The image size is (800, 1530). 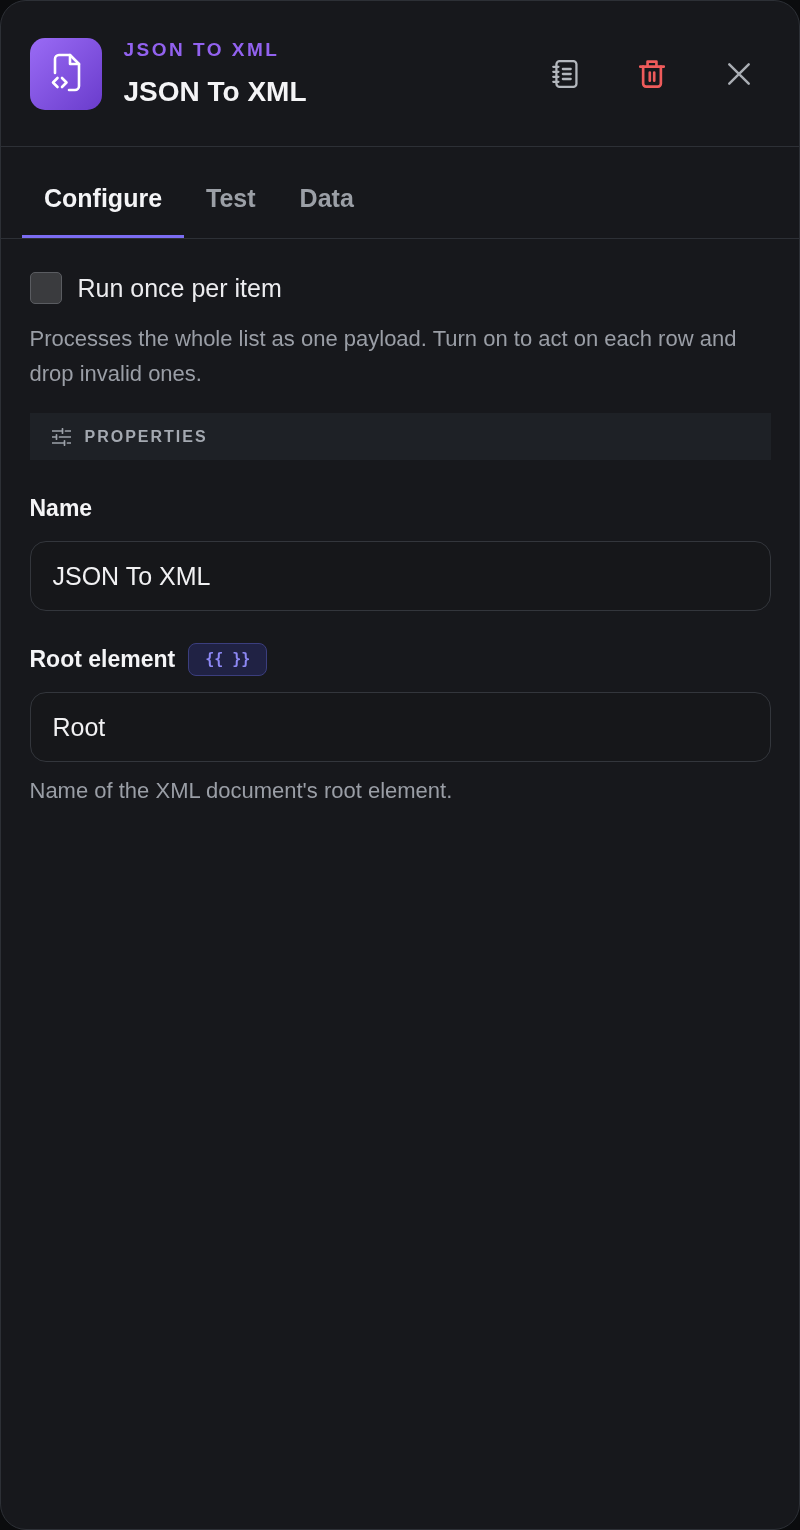 I want to click on node-category: JSON TO XML, so click(x=201, y=50).